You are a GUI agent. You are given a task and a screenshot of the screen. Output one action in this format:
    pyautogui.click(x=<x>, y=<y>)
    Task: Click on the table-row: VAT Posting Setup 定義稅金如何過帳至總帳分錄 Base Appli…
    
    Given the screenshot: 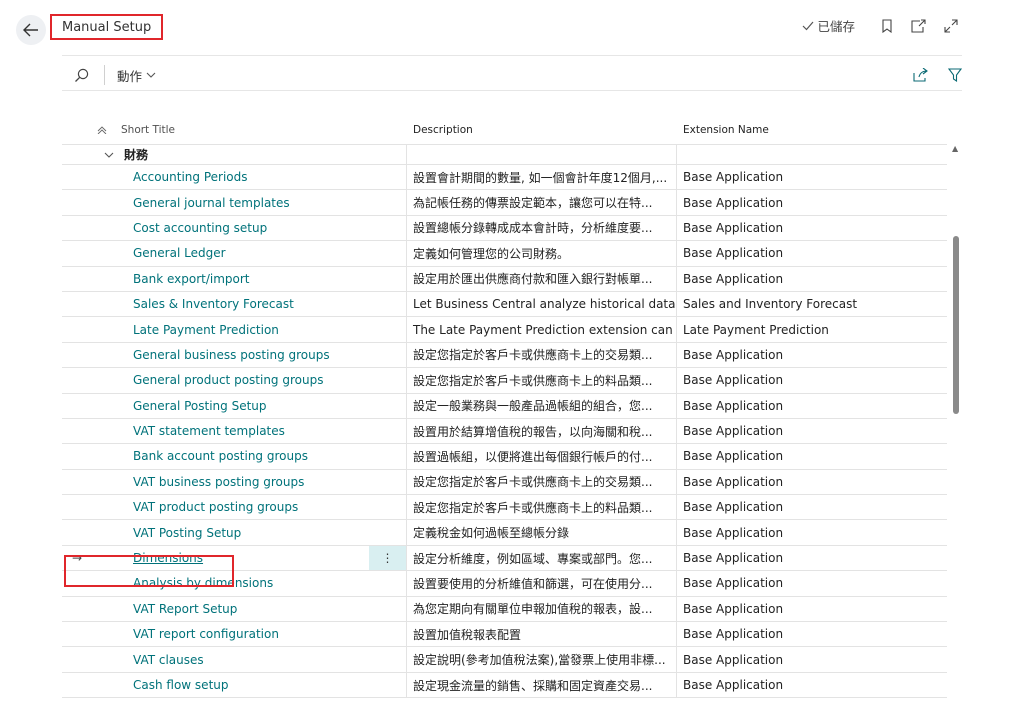 What is the action you would take?
    pyautogui.click(x=504, y=533)
    